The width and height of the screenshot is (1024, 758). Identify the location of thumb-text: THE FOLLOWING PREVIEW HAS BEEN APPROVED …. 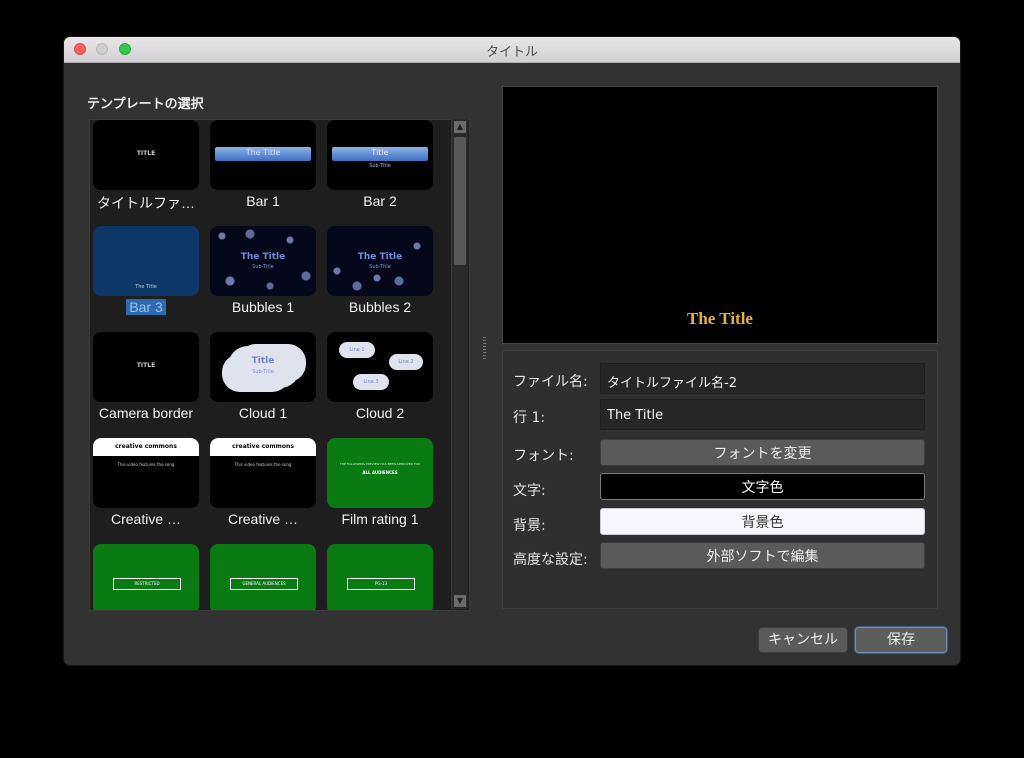
(380, 464).